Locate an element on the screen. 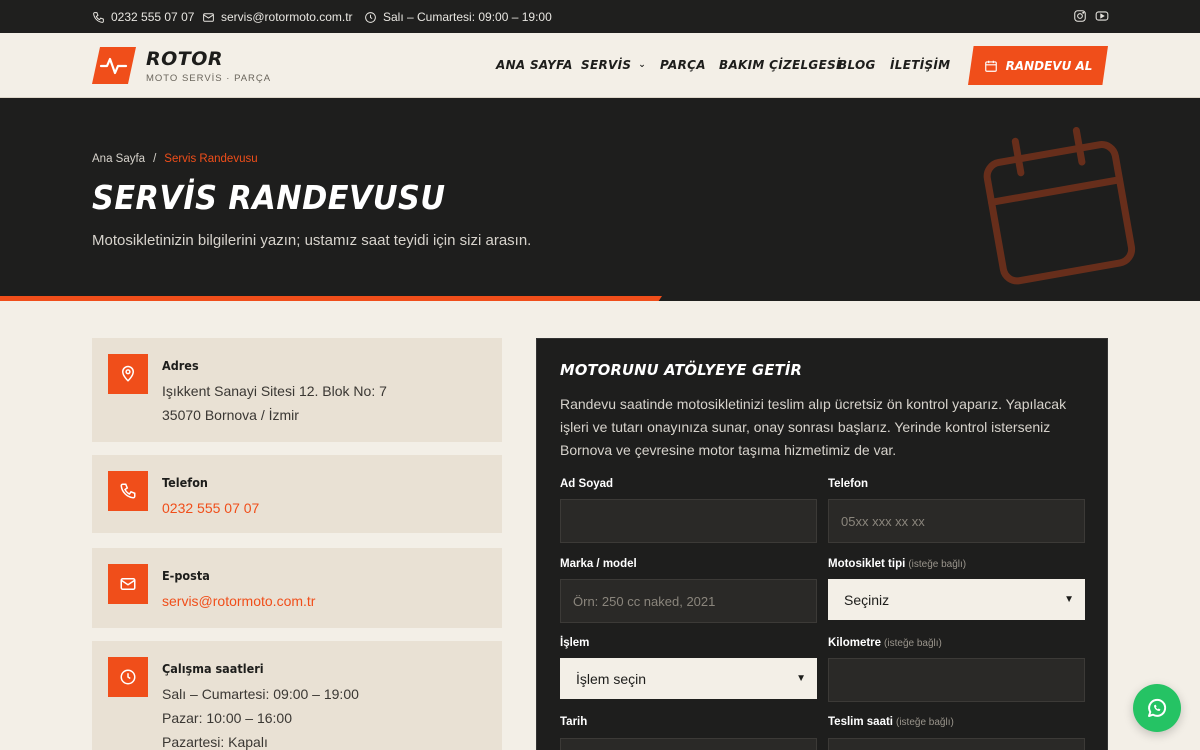 The image size is (1200, 750). phone-icon-box is located at coordinates (128, 491).